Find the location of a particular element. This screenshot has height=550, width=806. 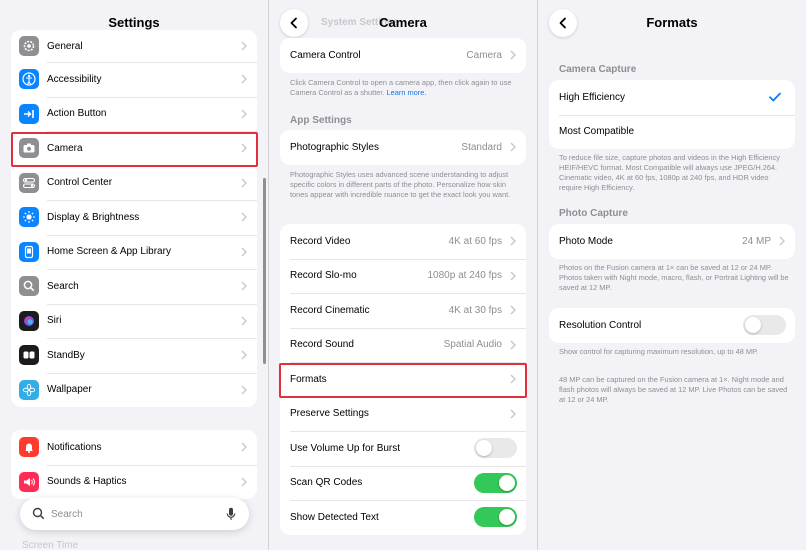

settings-group-notifications: Notifications Sounds & Haptics is located at coordinates (134, 464).